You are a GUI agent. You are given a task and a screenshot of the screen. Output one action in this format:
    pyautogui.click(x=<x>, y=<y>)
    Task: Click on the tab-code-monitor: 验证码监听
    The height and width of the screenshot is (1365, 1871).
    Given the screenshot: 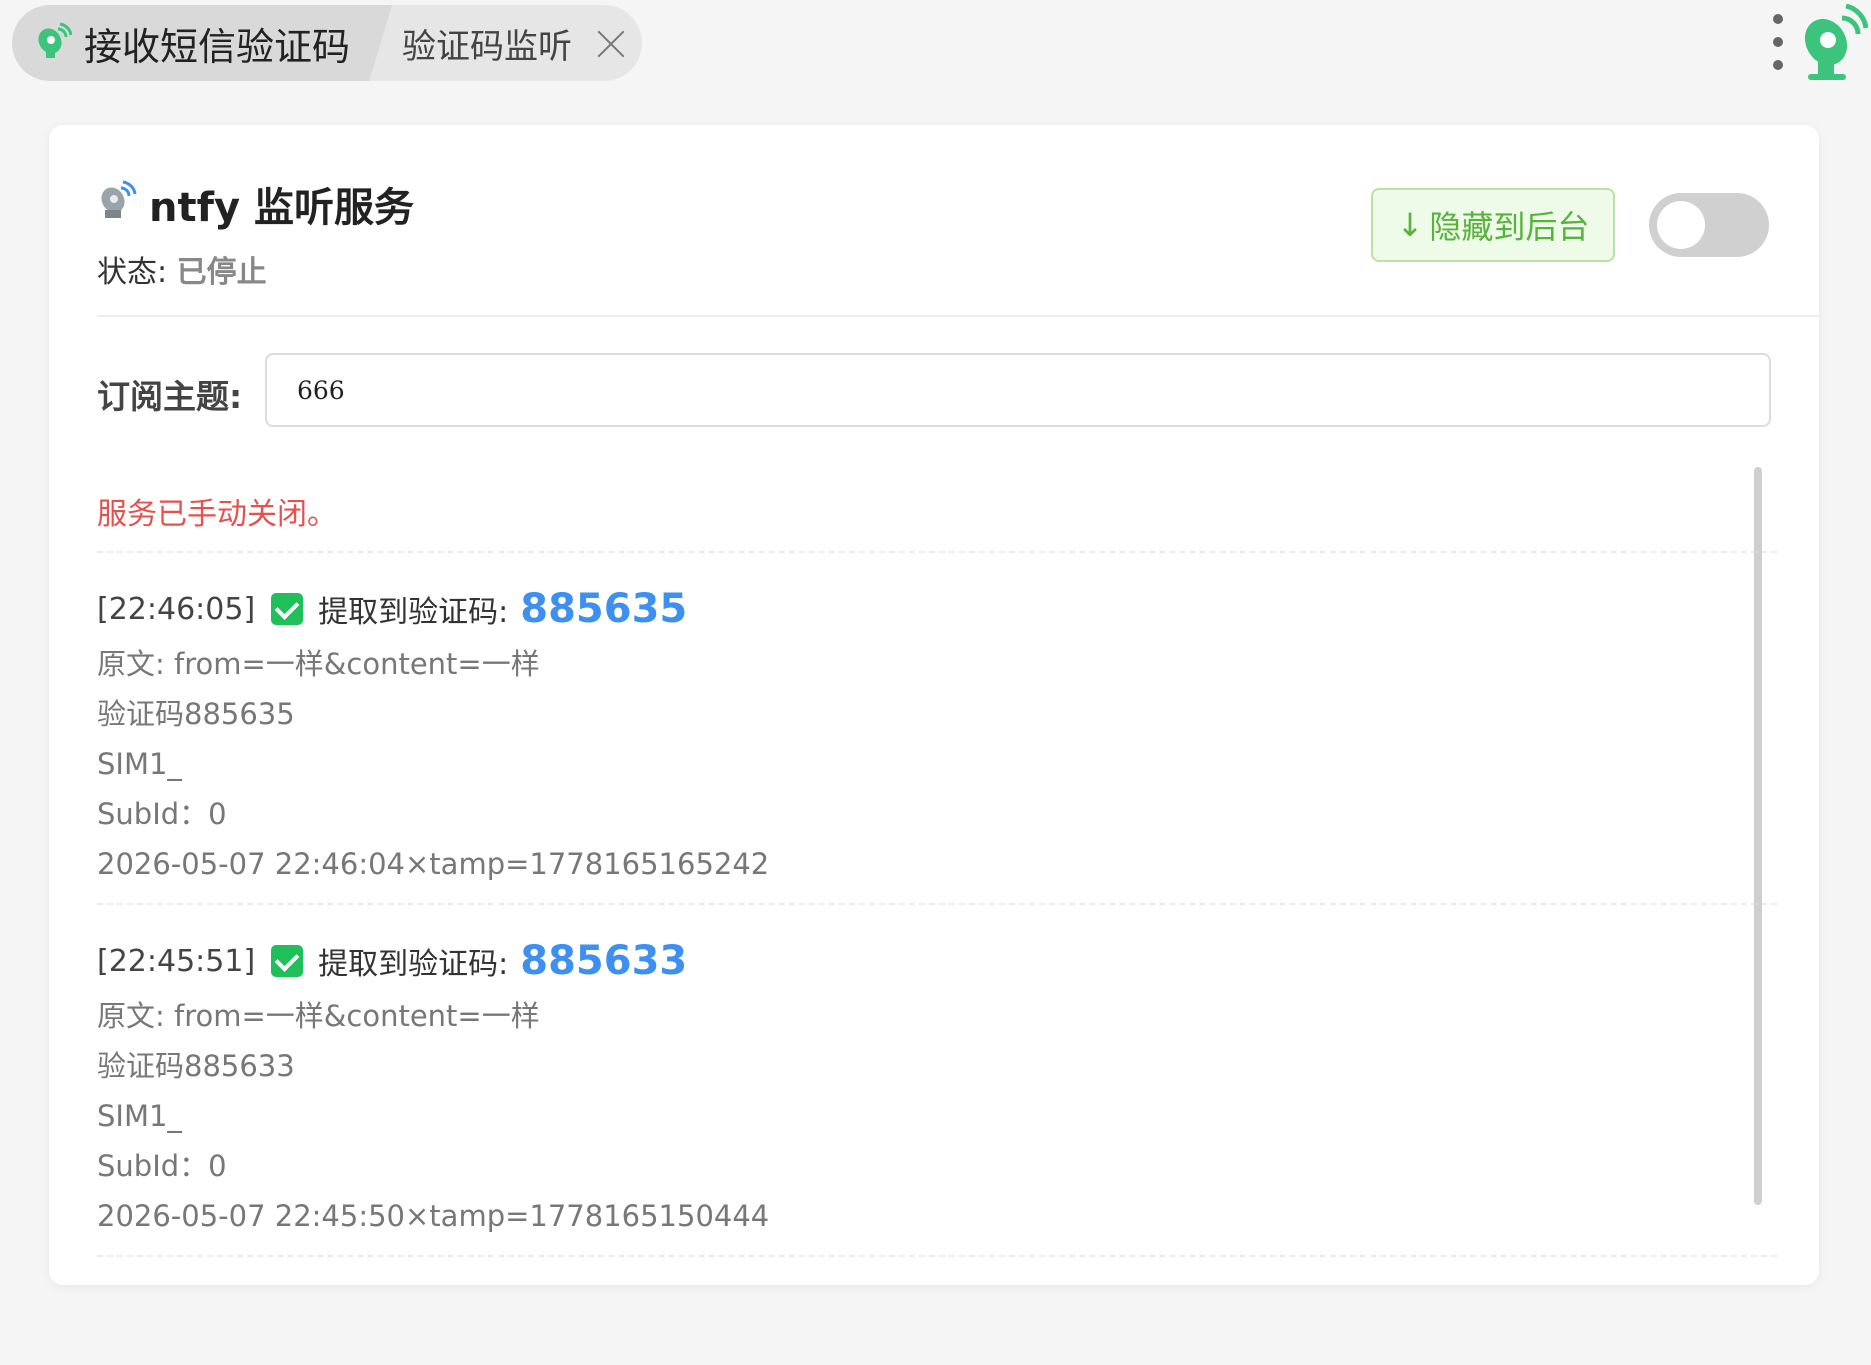 What is the action you would take?
    pyautogui.click(x=514, y=43)
    